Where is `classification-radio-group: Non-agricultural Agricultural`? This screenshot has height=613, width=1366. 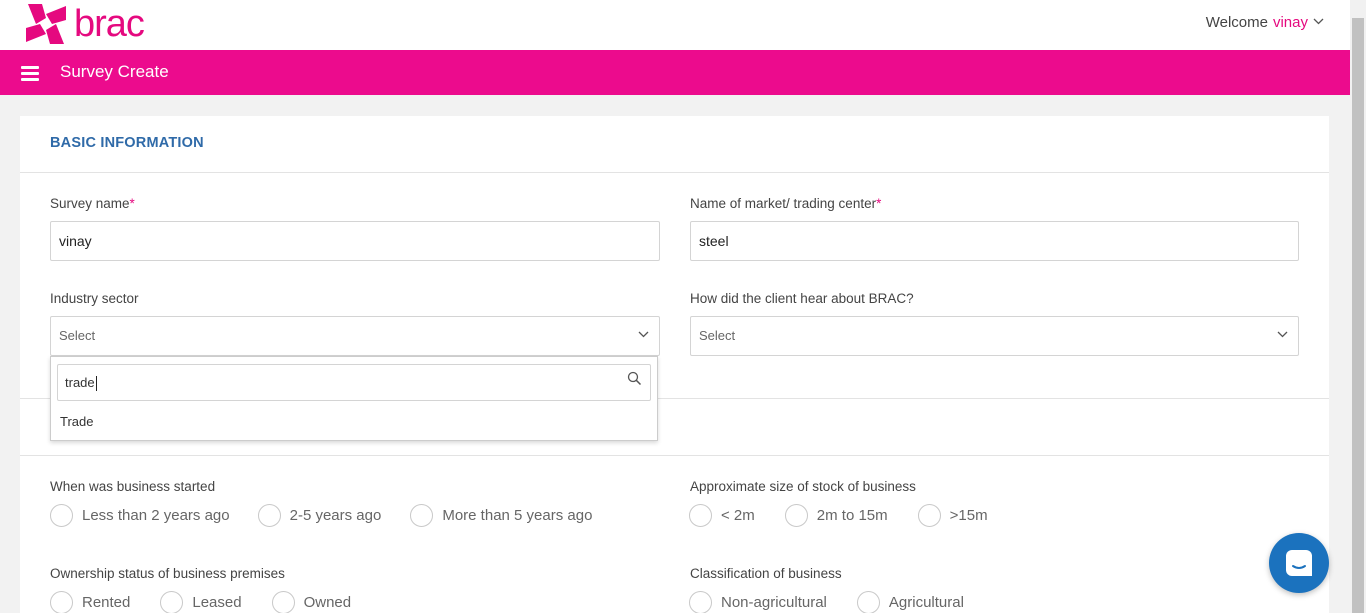 classification-radio-group: Non-agricultural Agricultural is located at coordinates (826, 602).